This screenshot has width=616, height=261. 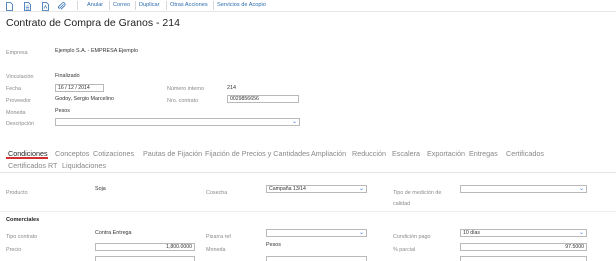 I want to click on moneda-value: Pesos, so click(x=62, y=111).